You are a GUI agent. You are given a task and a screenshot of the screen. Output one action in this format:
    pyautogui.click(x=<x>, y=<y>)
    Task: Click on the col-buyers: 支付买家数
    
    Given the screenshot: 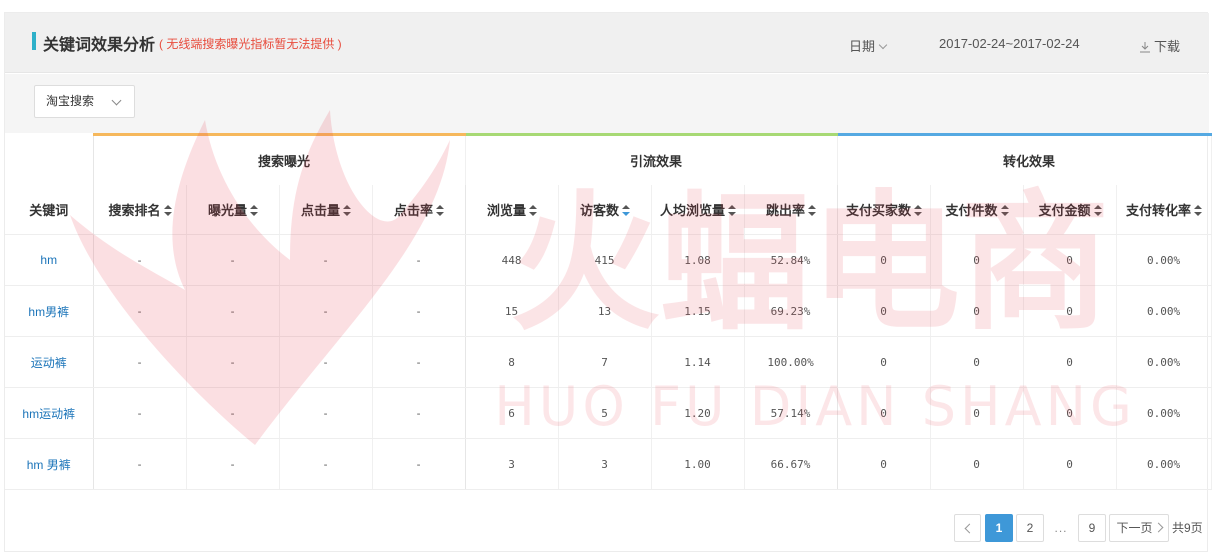 What is the action you would take?
    pyautogui.click(x=884, y=209)
    